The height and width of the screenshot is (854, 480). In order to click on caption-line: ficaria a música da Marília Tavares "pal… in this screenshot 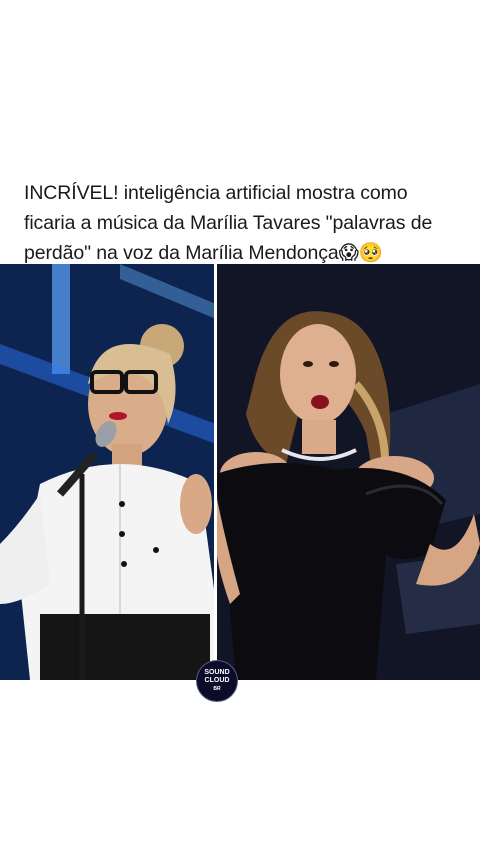, I will do `click(228, 223)`.